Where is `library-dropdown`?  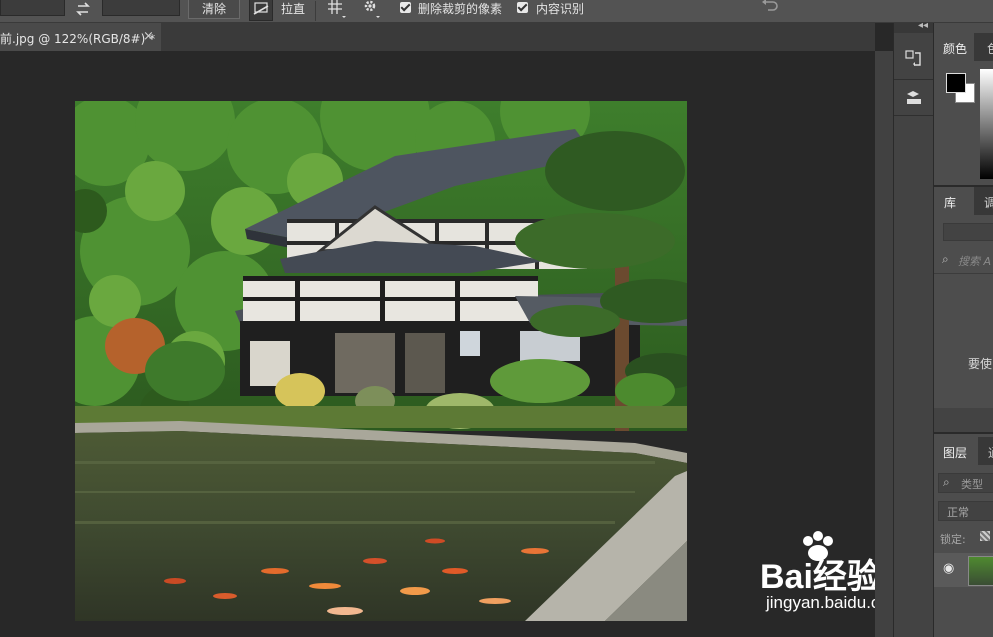 library-dropdown is located at coordinates (968, 232).